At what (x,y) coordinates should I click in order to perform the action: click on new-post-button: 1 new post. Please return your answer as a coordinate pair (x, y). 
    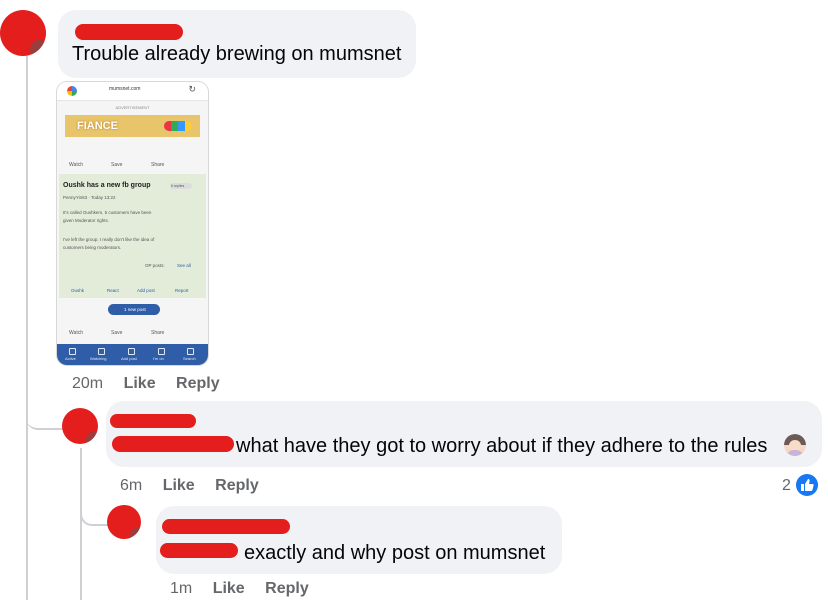
    Looking at the image, I should click on (134, 309).